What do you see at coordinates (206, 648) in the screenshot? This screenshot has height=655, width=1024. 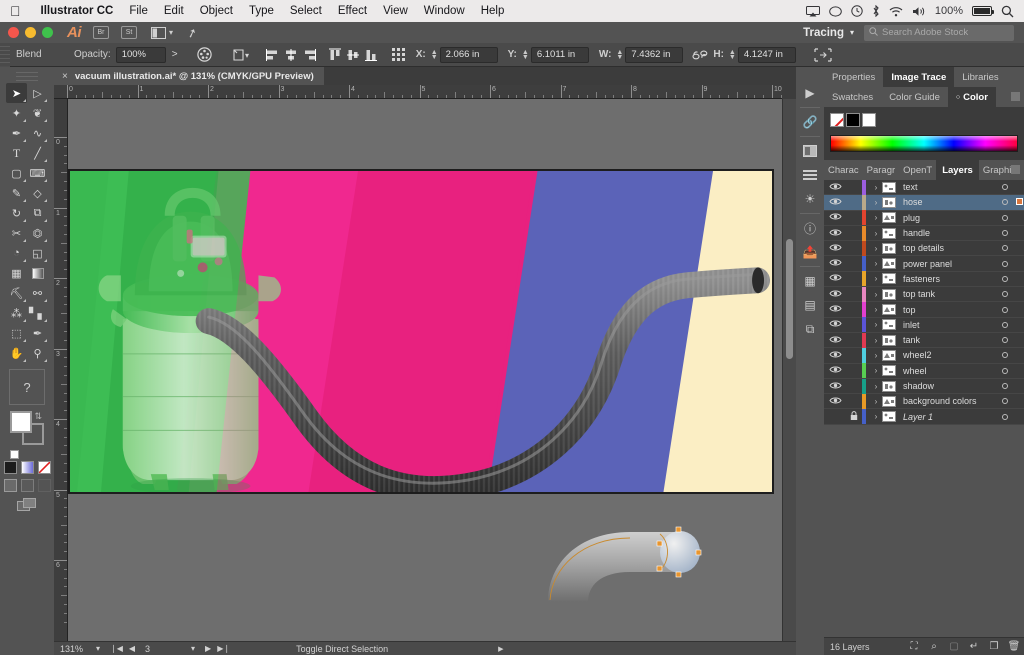 I see `next-artboard-button: ▶` at bounding box center [206, 648].